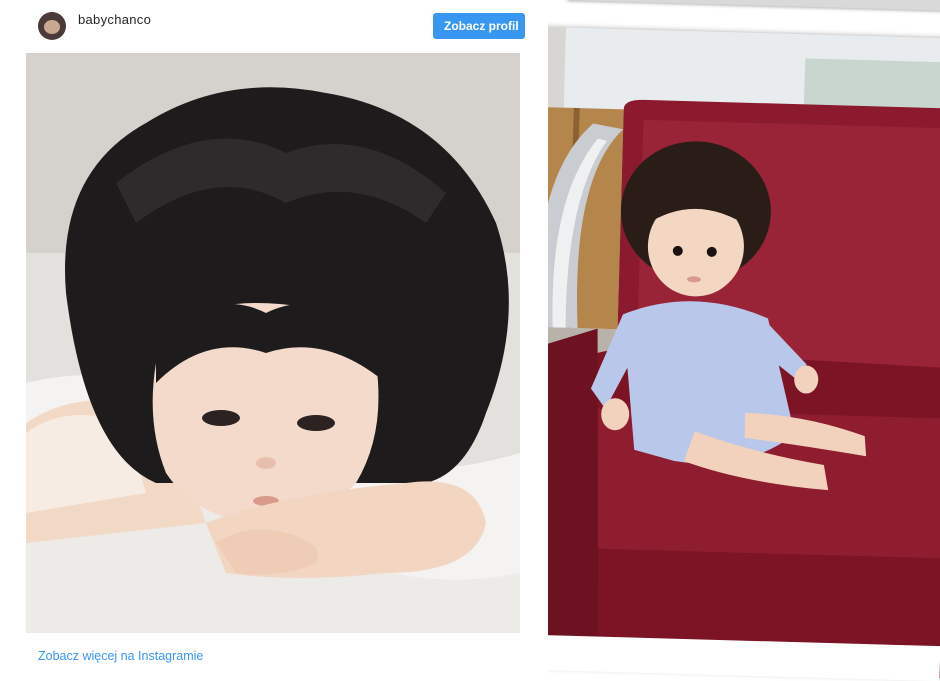  What do you see at coordinates (120, 656) in the screenshot?
I see `more-on-instagram-link: Zobacz więcej na Instagramie` at bounding box center [120, 656].